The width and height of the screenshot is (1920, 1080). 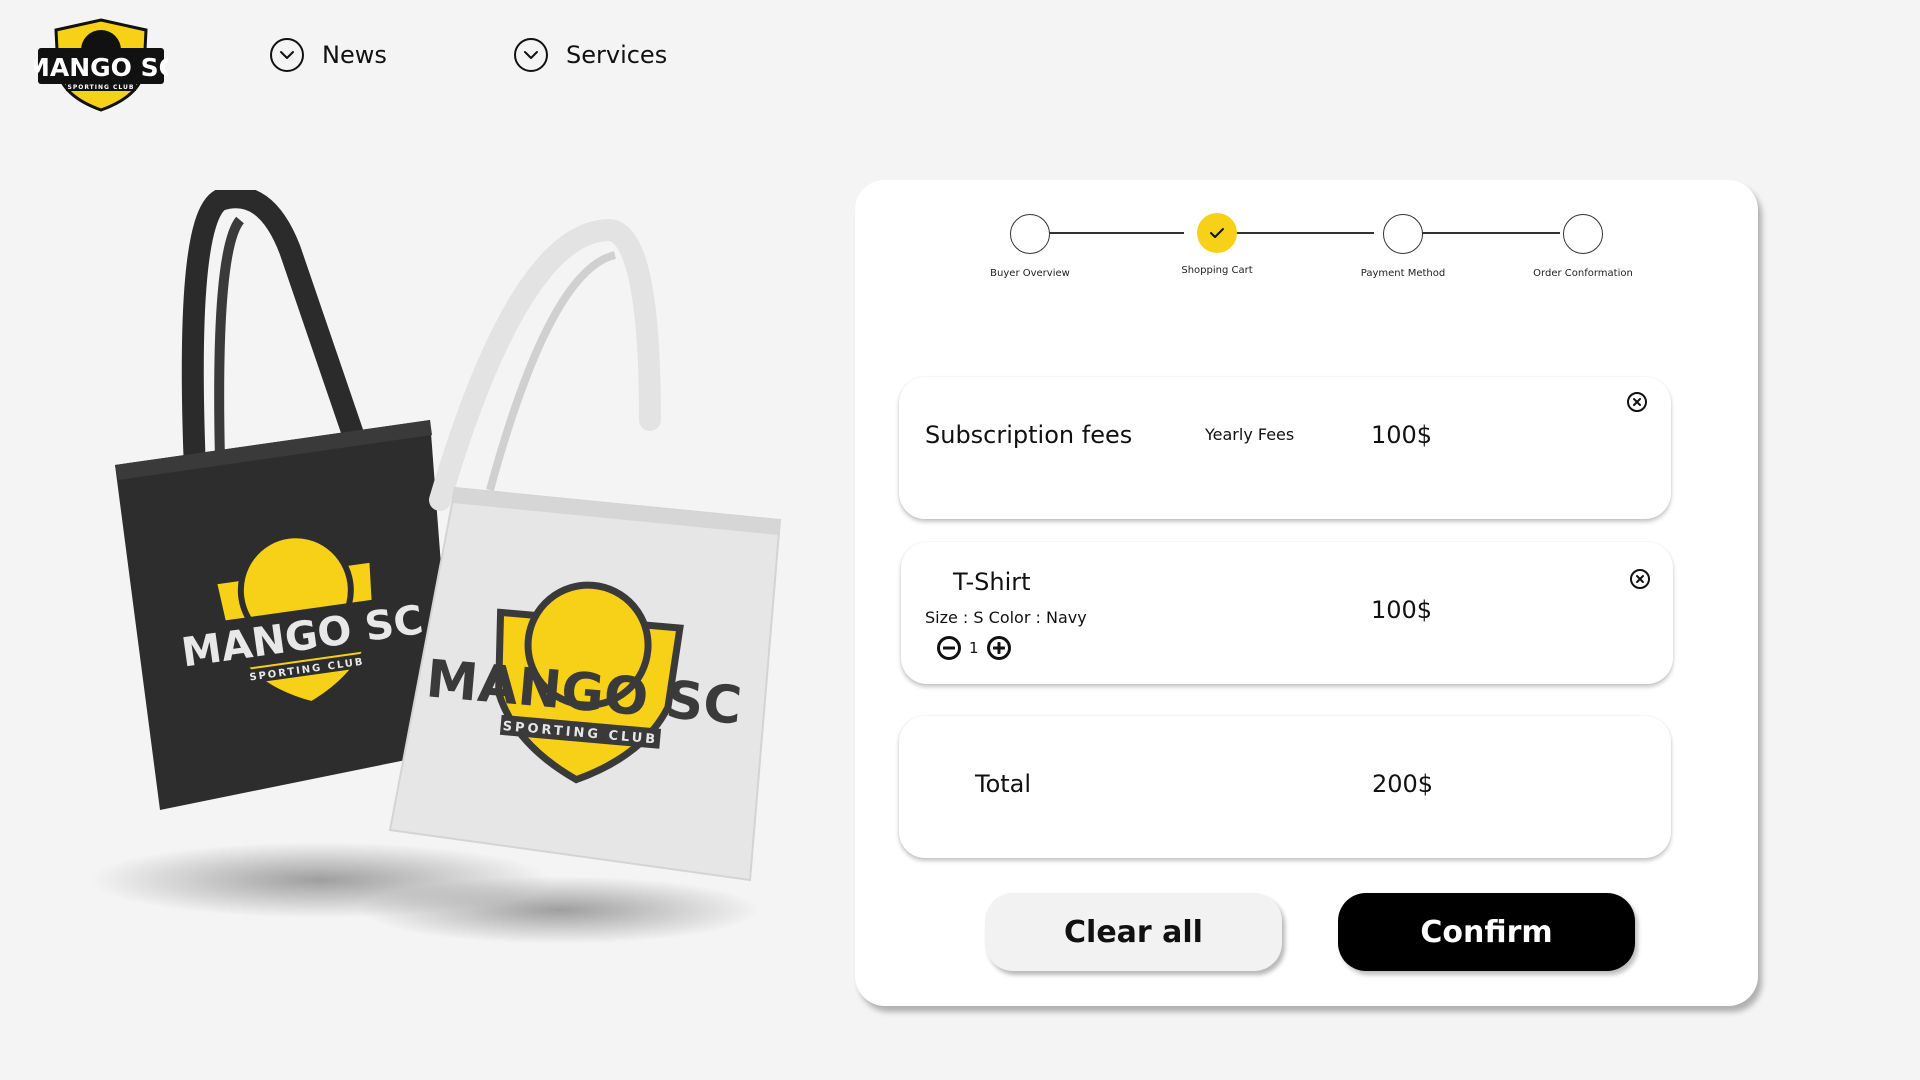 I want to click on minus-icon, so click(x=949, y=648).